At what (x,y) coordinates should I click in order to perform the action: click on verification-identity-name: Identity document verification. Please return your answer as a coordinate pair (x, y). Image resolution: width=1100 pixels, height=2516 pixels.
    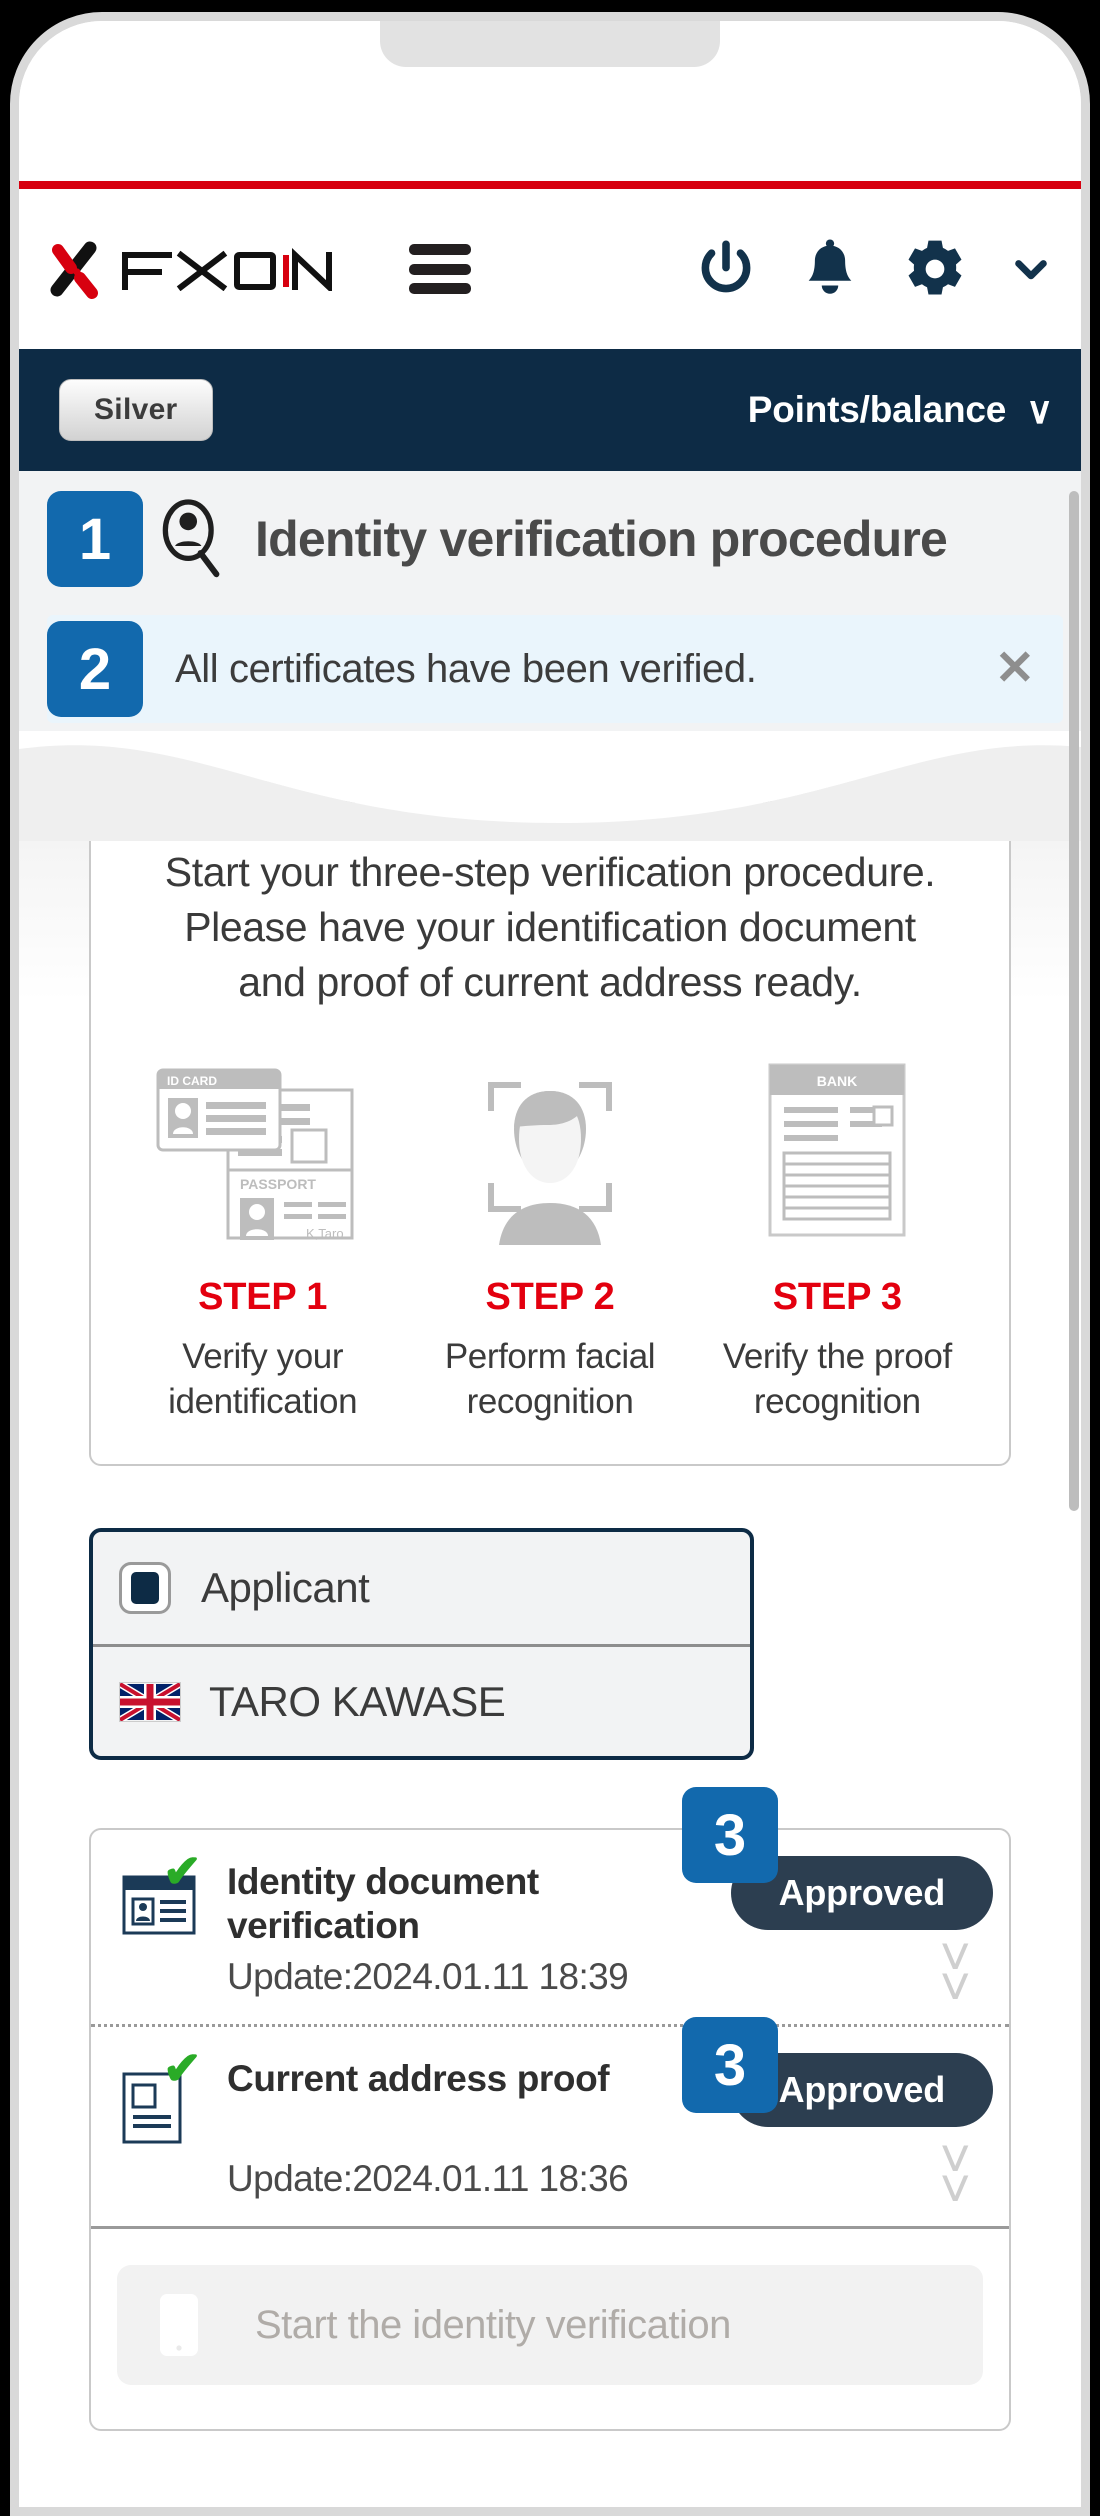
    Looking at the image, I should click on (383, 1904).